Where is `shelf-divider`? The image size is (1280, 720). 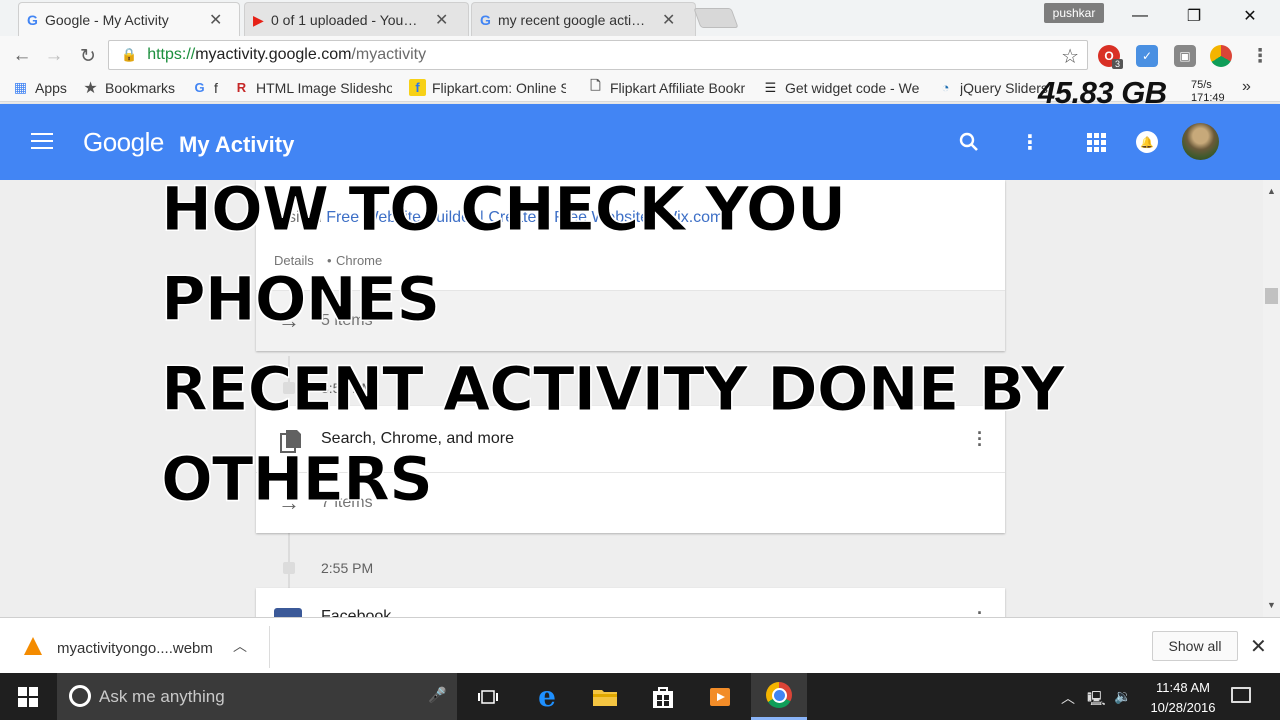 shelf-divider is located at coordinates (269, 647).